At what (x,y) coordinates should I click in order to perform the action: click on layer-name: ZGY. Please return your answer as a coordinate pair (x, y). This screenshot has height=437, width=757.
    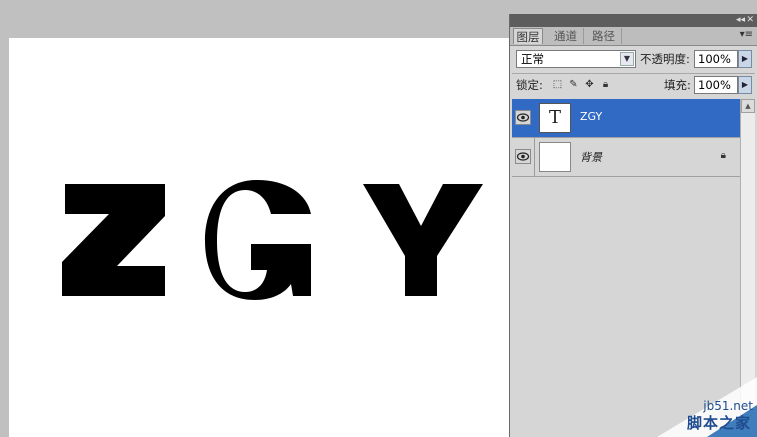
    Looking at the image, I should click on (591, 116).